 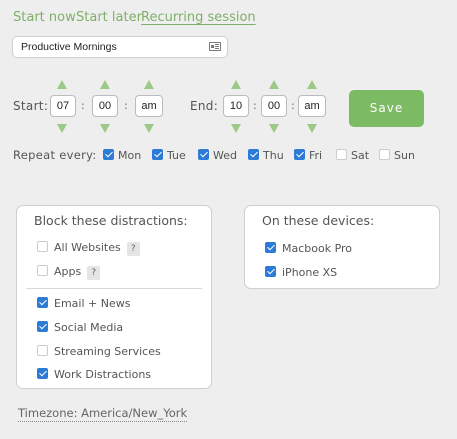 I want to click on end-minute-down-arrow-icon, so click(x=274, y=128).